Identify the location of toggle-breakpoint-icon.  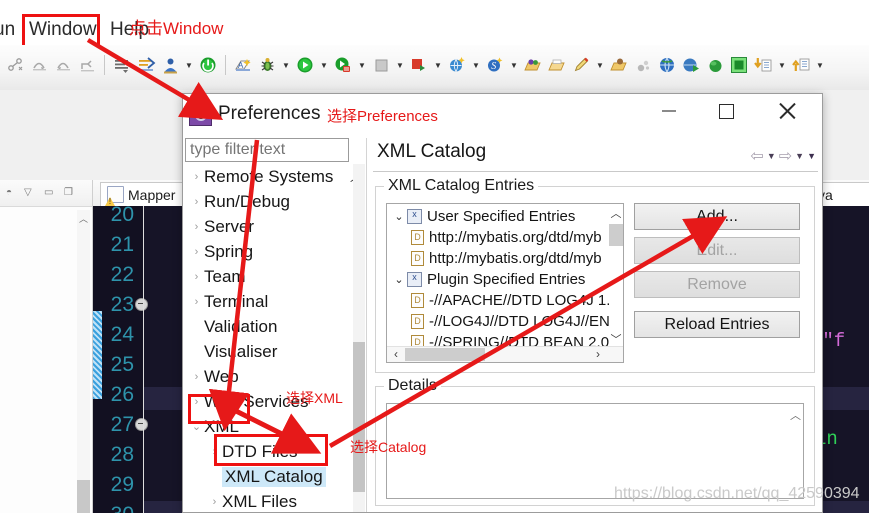
(122, 65).